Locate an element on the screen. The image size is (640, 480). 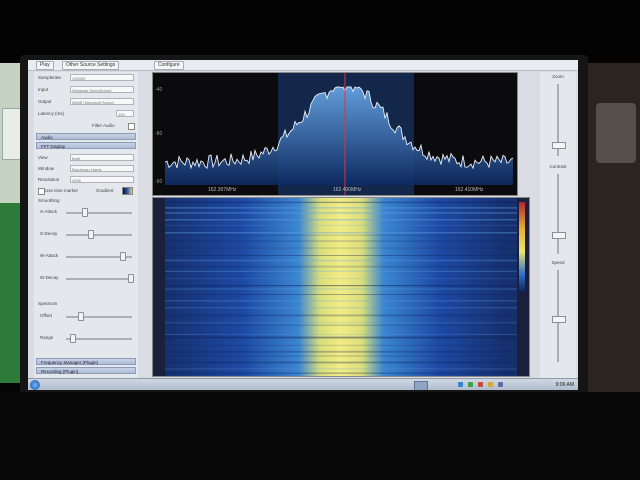
frequency-manager-header: Frequency Manager (Plugin) is located at coordinates (86, 361).